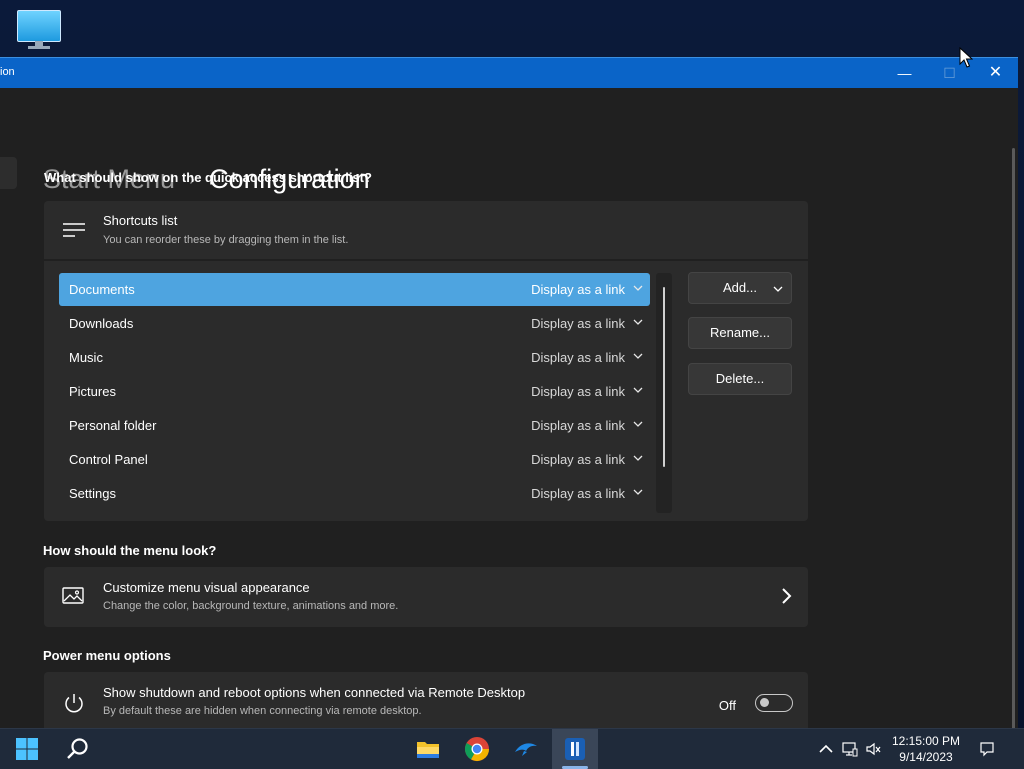  What do you see at coordinates (39, 47) in the screenshot?
I see `monitor-base` at bounding box center [39, 47].